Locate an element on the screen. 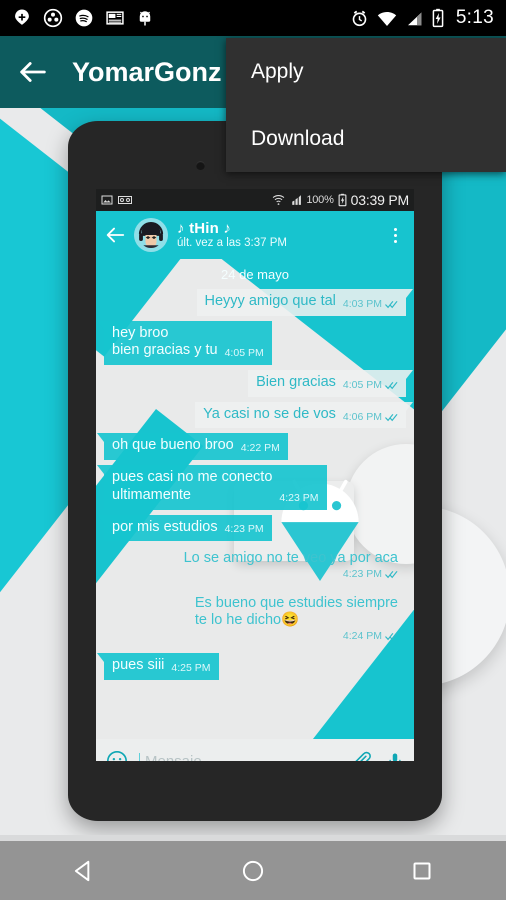 This screenshot has height=900, width=506. message-text: pues siii is located at coordinates (138, 664).